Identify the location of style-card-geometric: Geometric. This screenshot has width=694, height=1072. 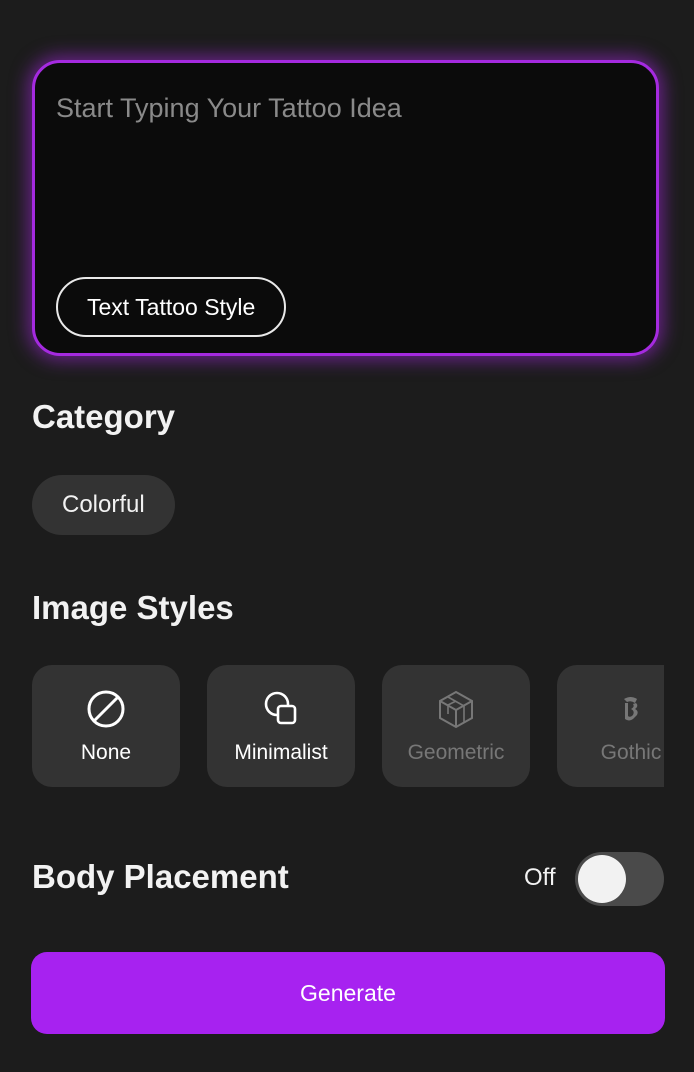
(456, 726).